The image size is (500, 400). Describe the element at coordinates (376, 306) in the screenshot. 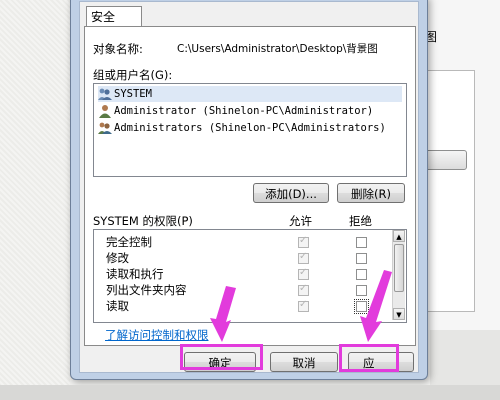

I see `arrow-apply-icon` at that location.